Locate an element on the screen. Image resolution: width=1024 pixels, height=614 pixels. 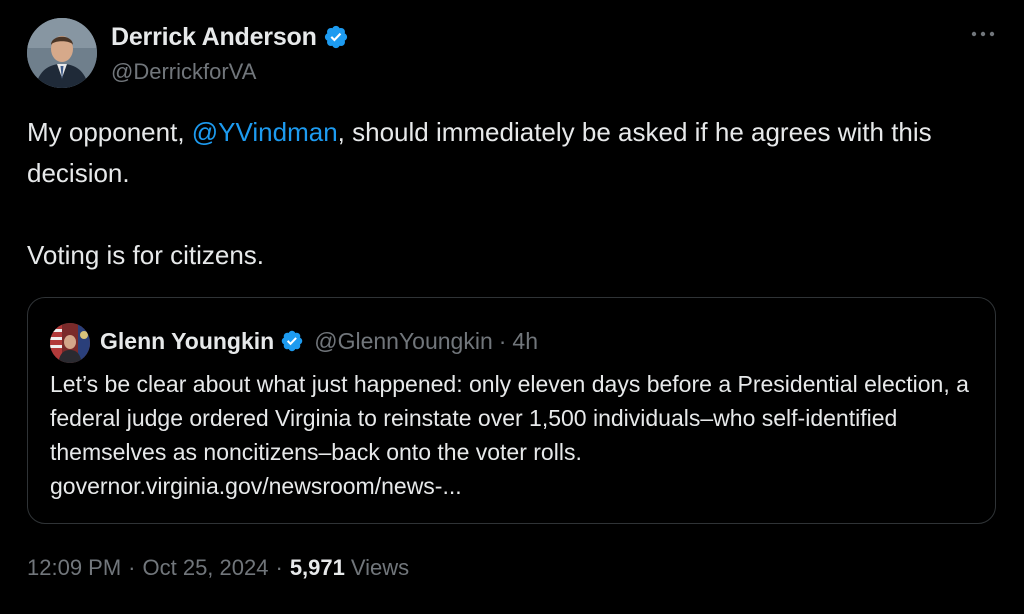
more-horizontal-icon is located at coordinates (983, 34).